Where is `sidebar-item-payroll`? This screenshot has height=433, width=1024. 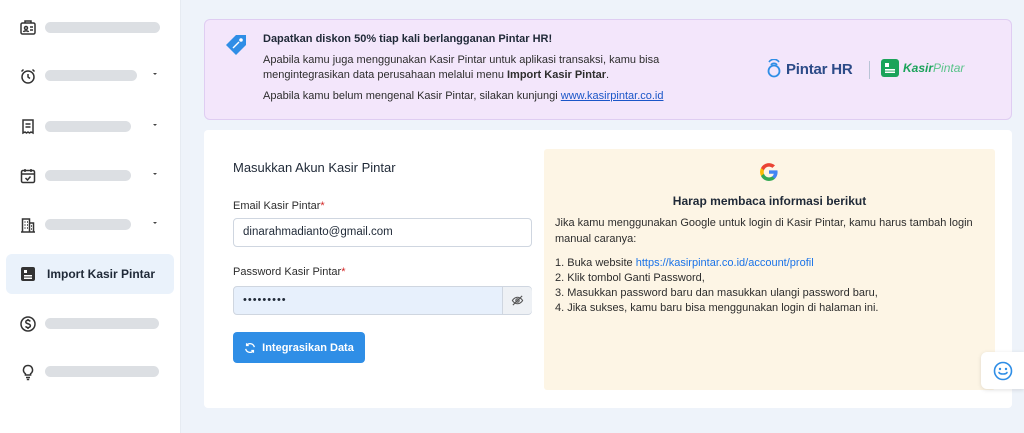 sidebar-item-payroll is located at coordinates (90, 127).